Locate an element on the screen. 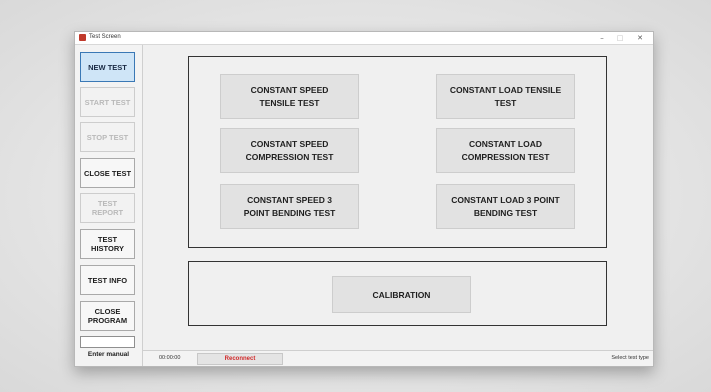 Image resolution: width=711 pixels, height=392 pixels. app-icon is located at coordinates (82, 37).